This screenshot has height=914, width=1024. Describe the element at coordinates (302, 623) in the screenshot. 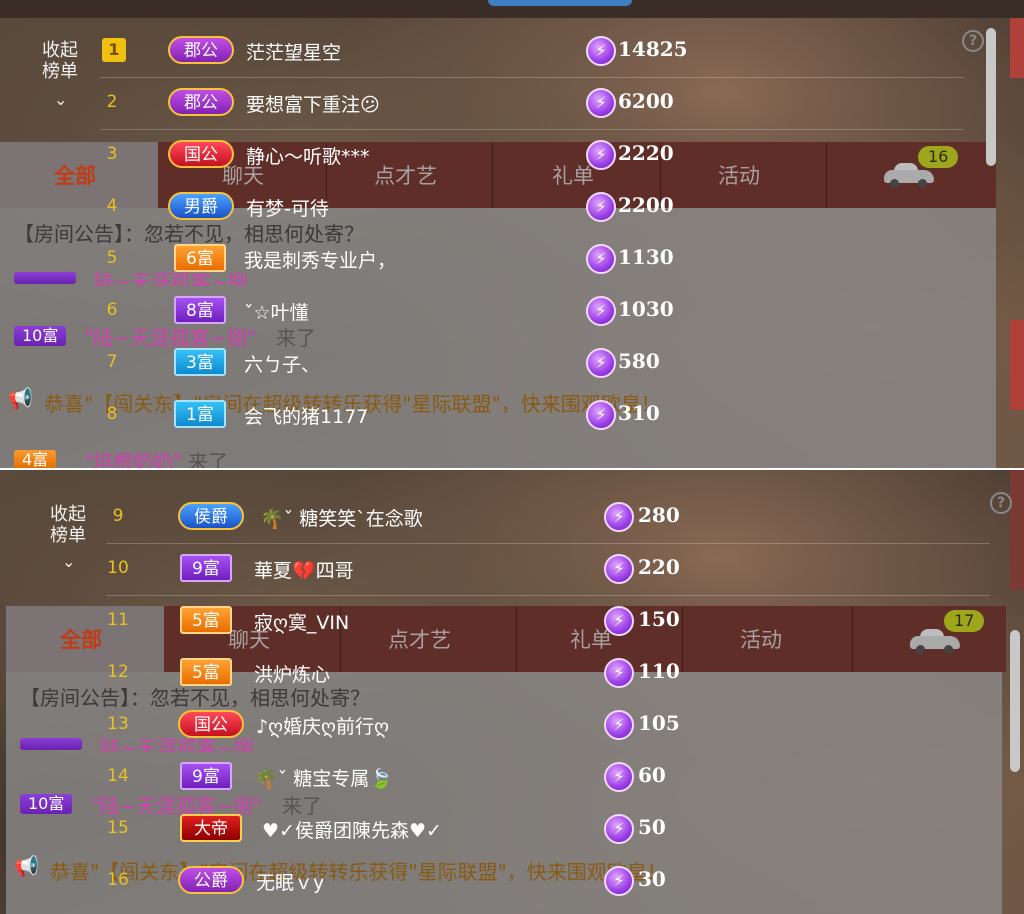

I see `user-name: 寂ღ寞_VIN` at that location.